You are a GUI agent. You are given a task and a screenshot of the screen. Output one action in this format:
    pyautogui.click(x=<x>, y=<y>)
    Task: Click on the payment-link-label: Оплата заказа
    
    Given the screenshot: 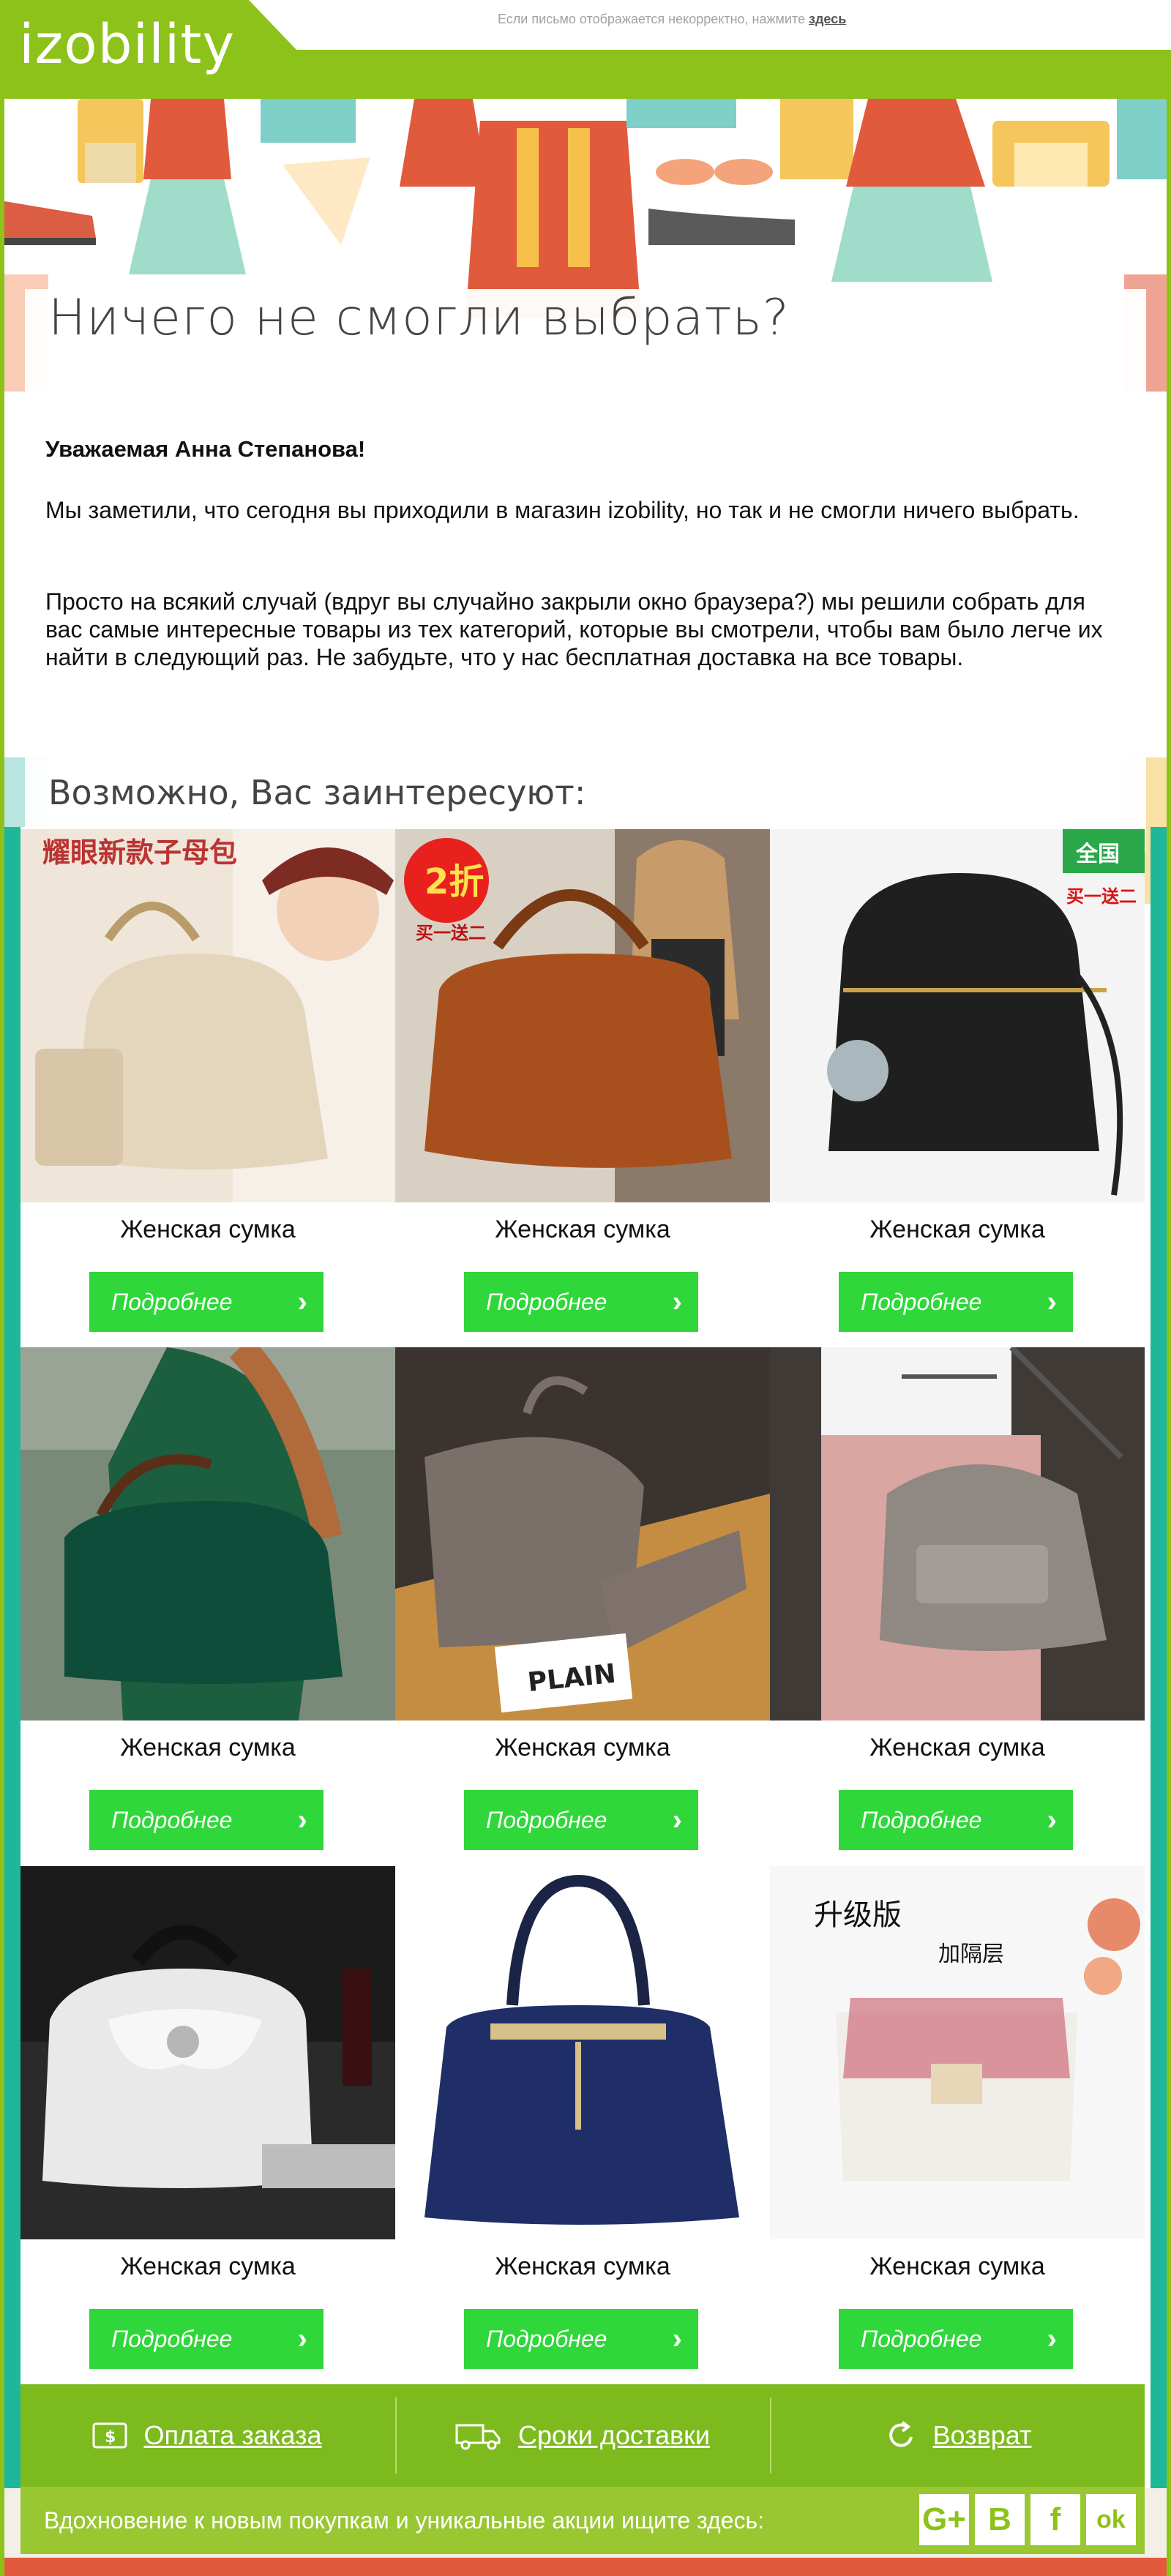 What is the action you would take?
    pyautogui.click(x=232, y=2435)
    